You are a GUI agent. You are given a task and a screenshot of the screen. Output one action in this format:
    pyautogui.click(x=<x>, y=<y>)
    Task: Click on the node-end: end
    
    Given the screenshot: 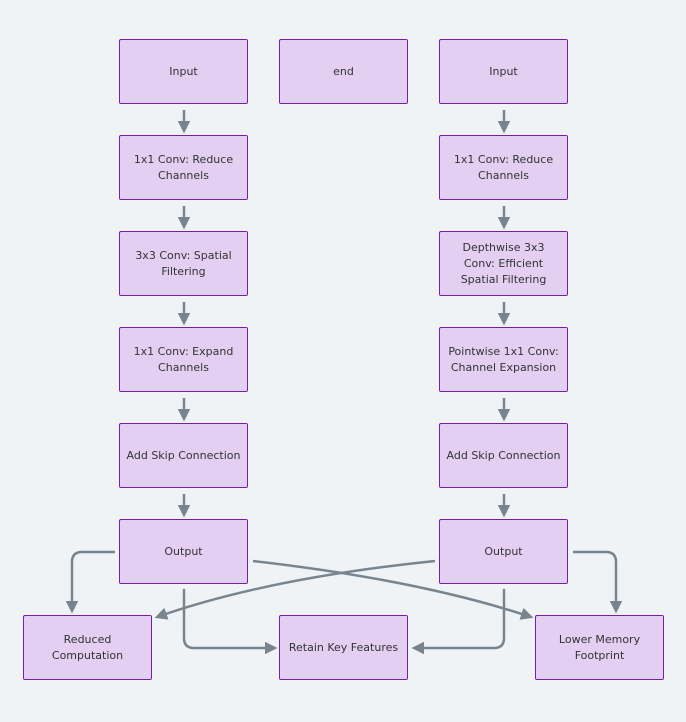 What is the action you would take?
    pyautogui.click(x=343, y=71)
    